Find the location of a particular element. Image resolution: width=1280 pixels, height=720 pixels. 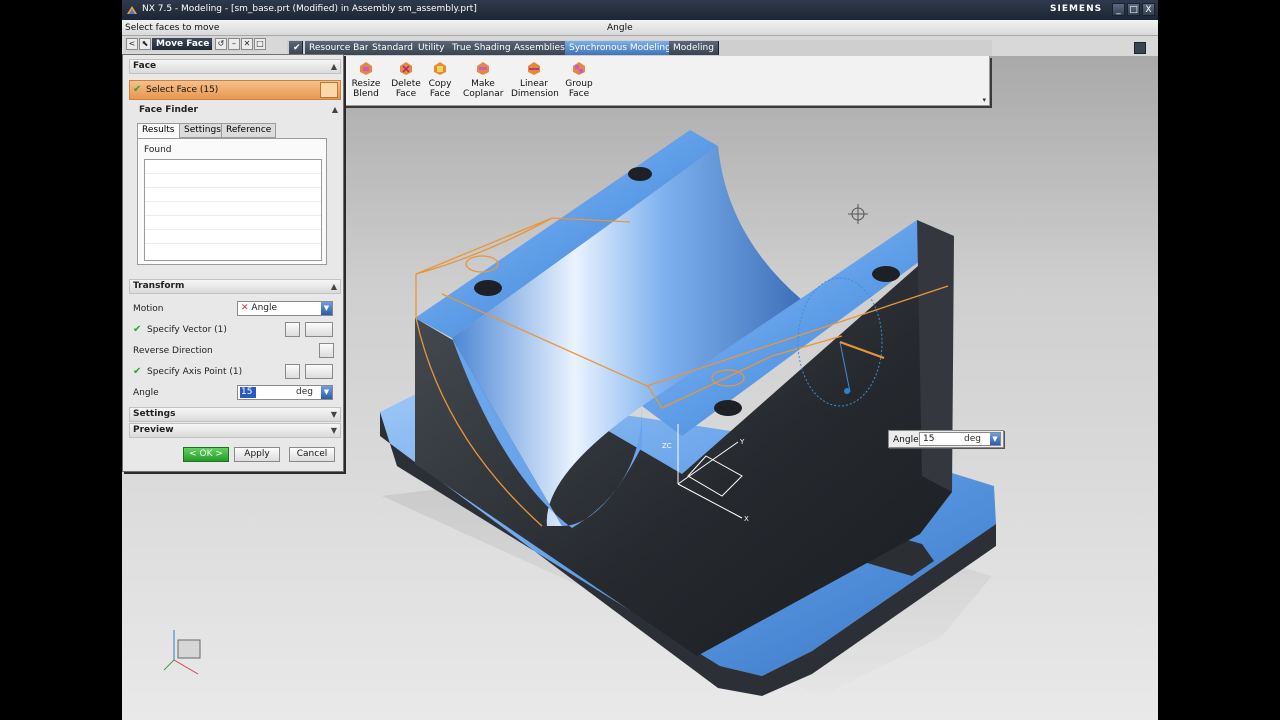

linear-dimension-button: Linear Dimension is located at coordinates (535, 79).